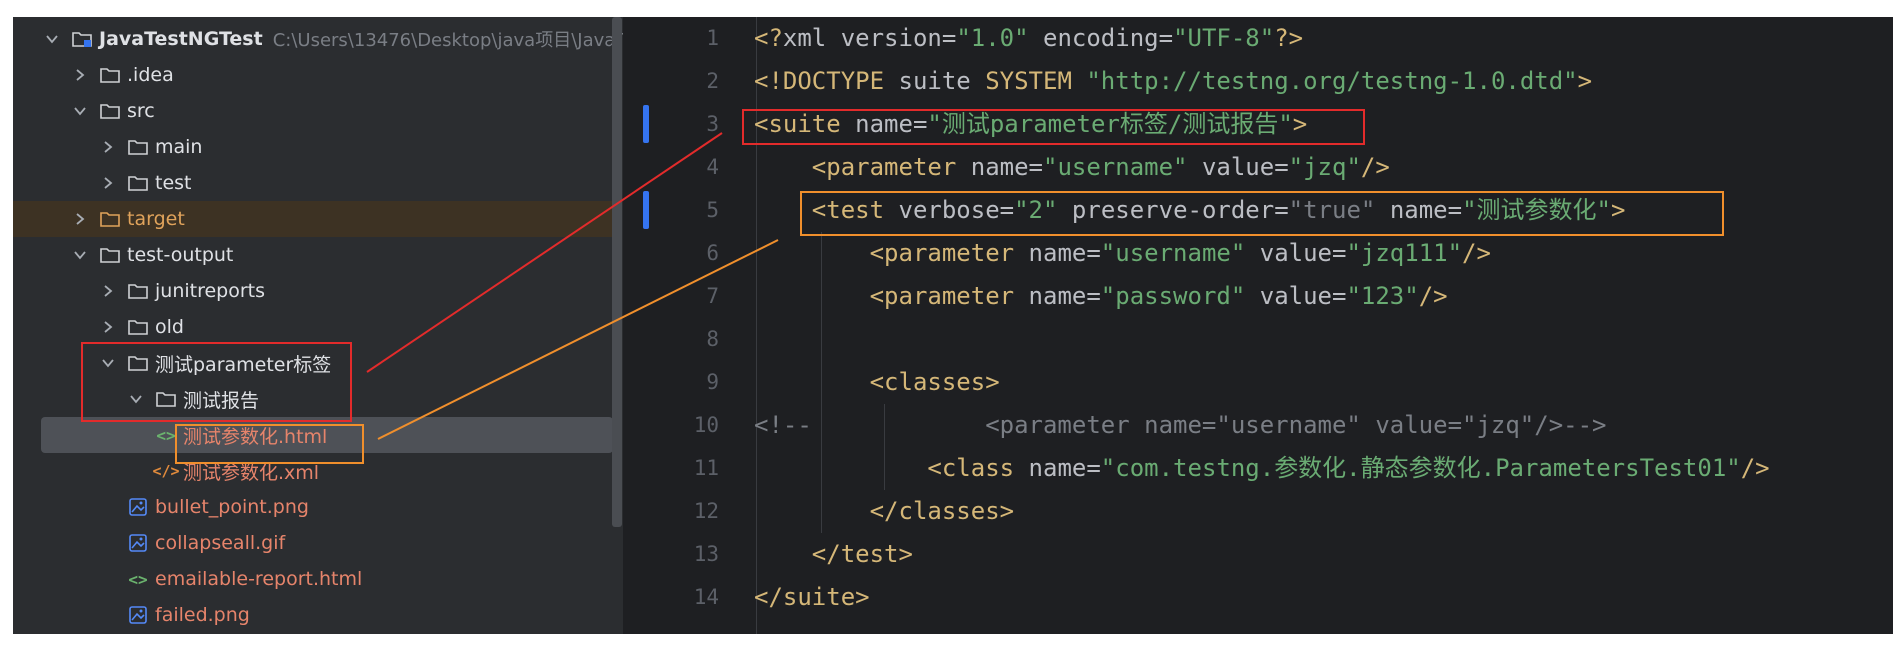  What do you see at coordinates (1324, 167) in the screenshot?
I see `code-token: "jzq"` at bounding box center [1324, 167].